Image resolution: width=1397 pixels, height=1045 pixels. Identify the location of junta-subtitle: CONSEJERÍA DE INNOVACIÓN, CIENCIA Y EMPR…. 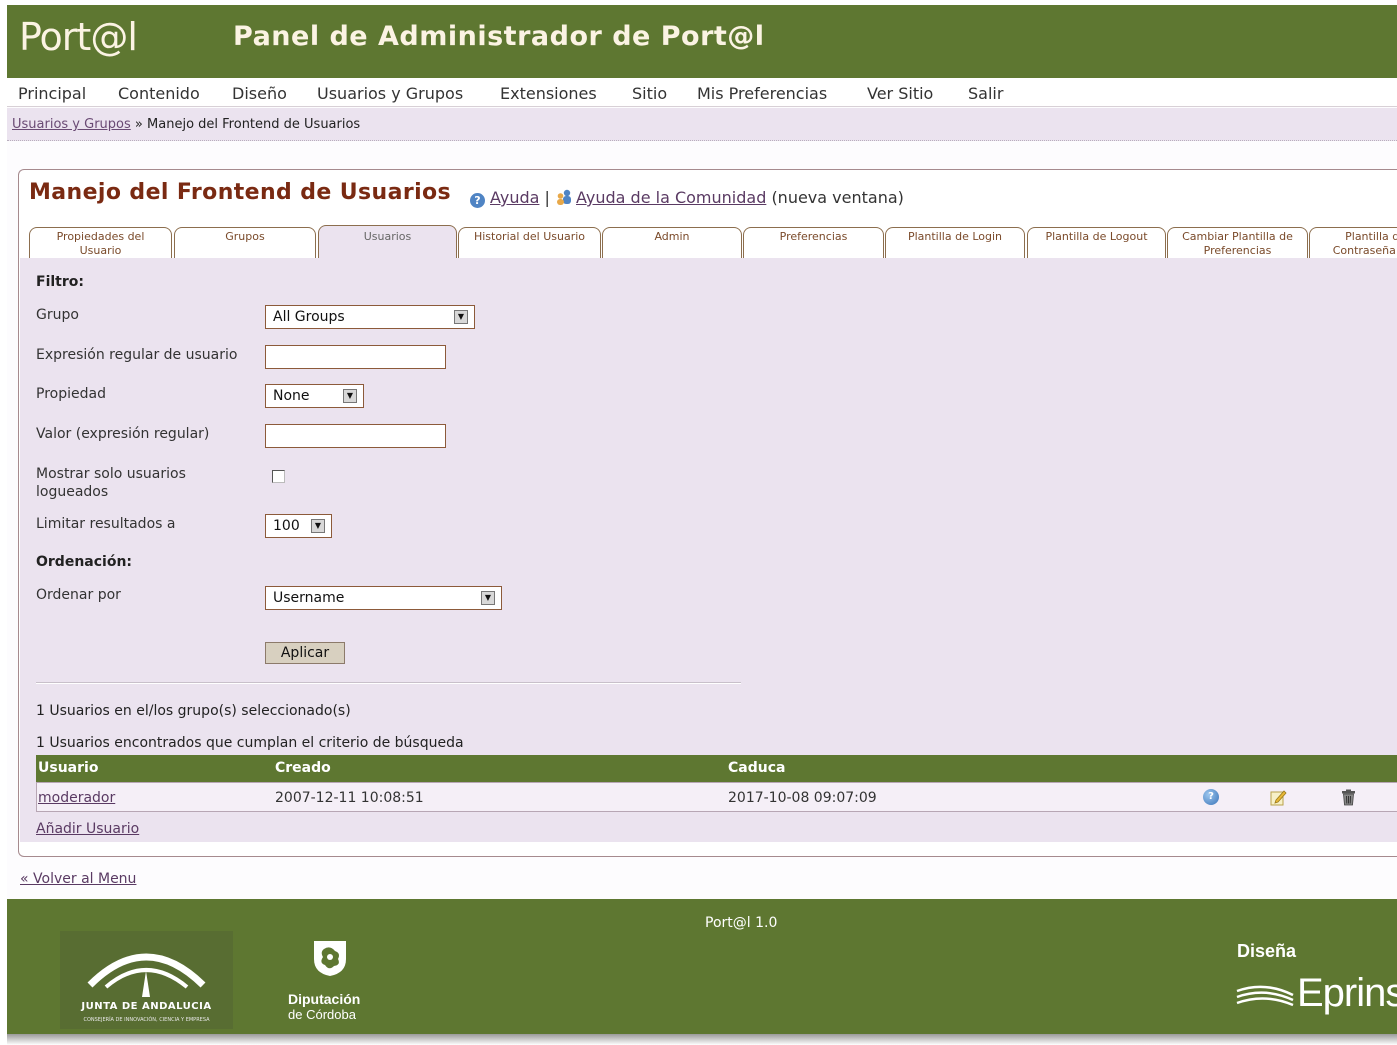
(146, 1020).